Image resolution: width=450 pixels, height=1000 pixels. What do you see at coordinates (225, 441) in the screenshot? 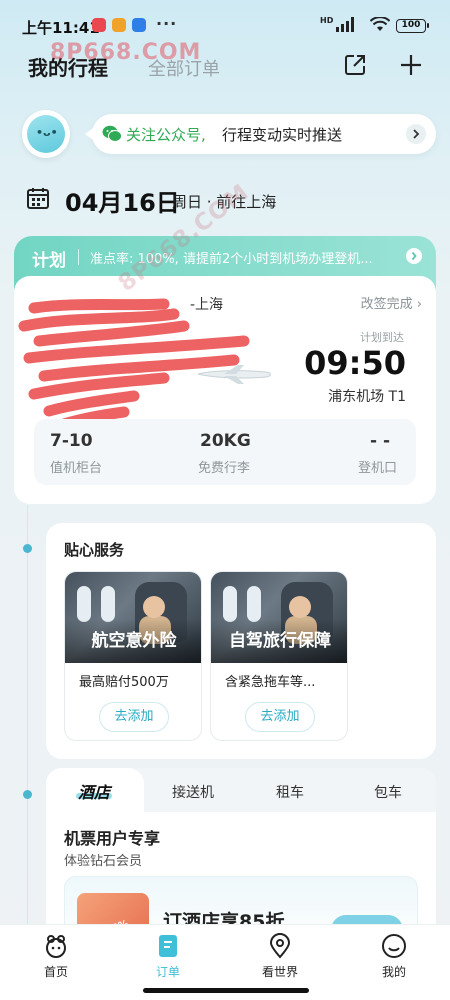
I see `baggage-value: 20KG` at bounding box center [225, 441].